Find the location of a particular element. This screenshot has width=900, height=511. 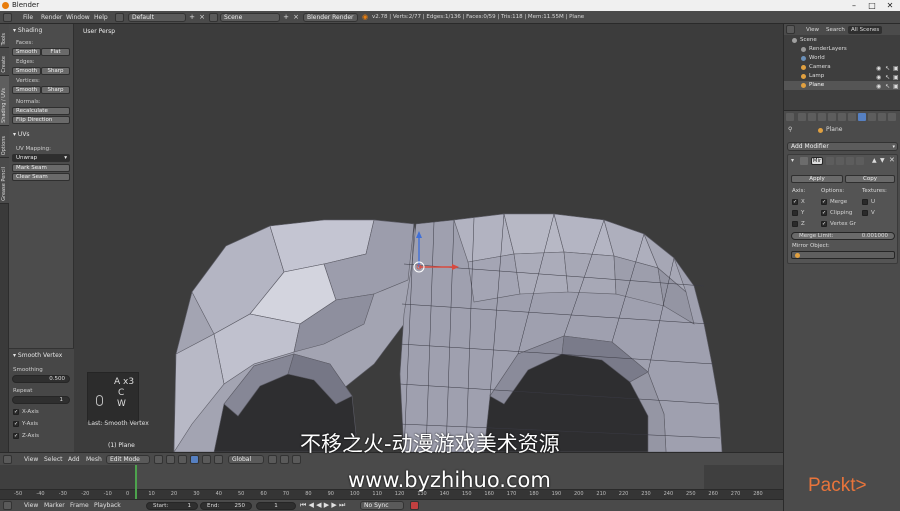

outliner-item-scene: Scene is located at coordinates (842, 40).